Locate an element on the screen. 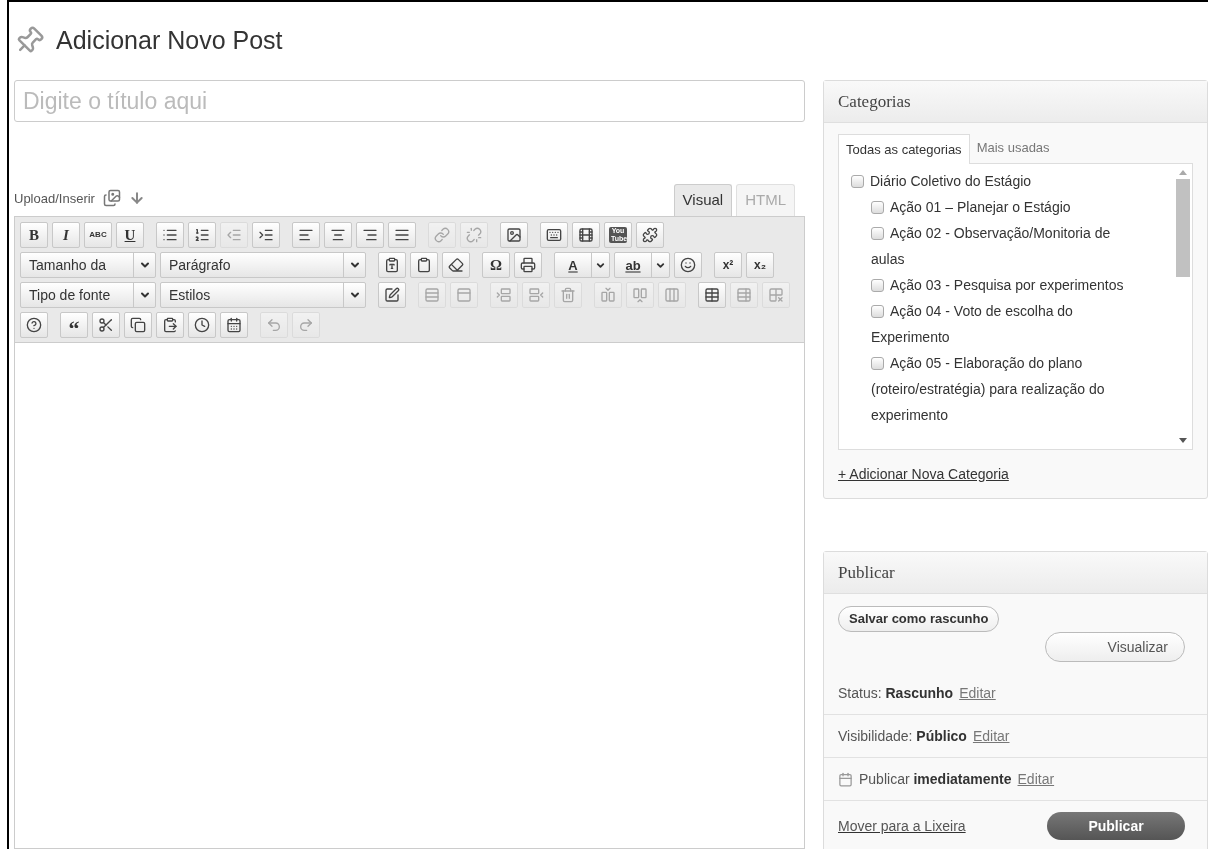  bullet-list-icon is located at coordinates (170, 235).